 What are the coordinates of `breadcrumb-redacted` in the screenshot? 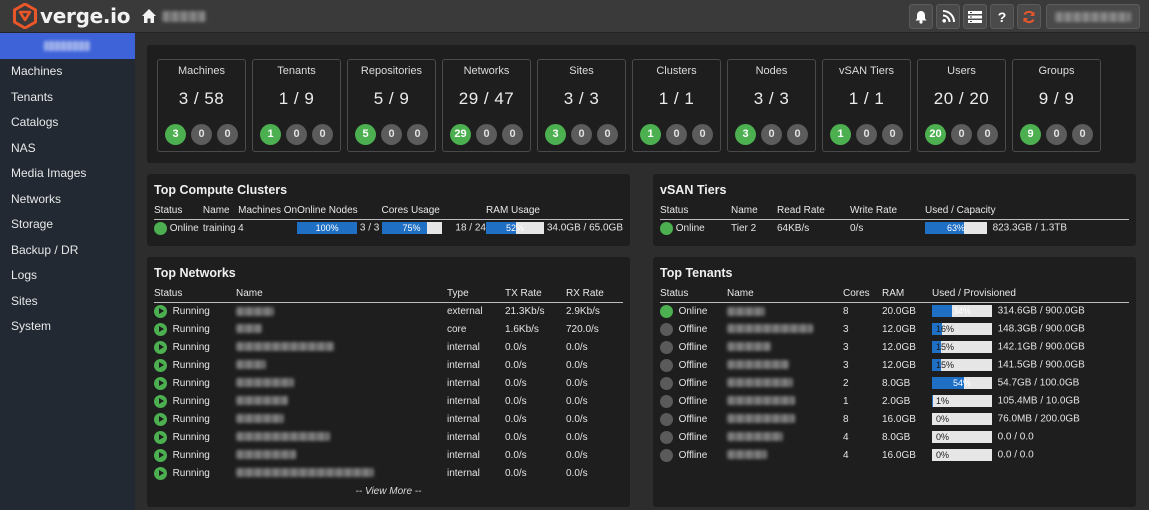 It's located at (184, 16).